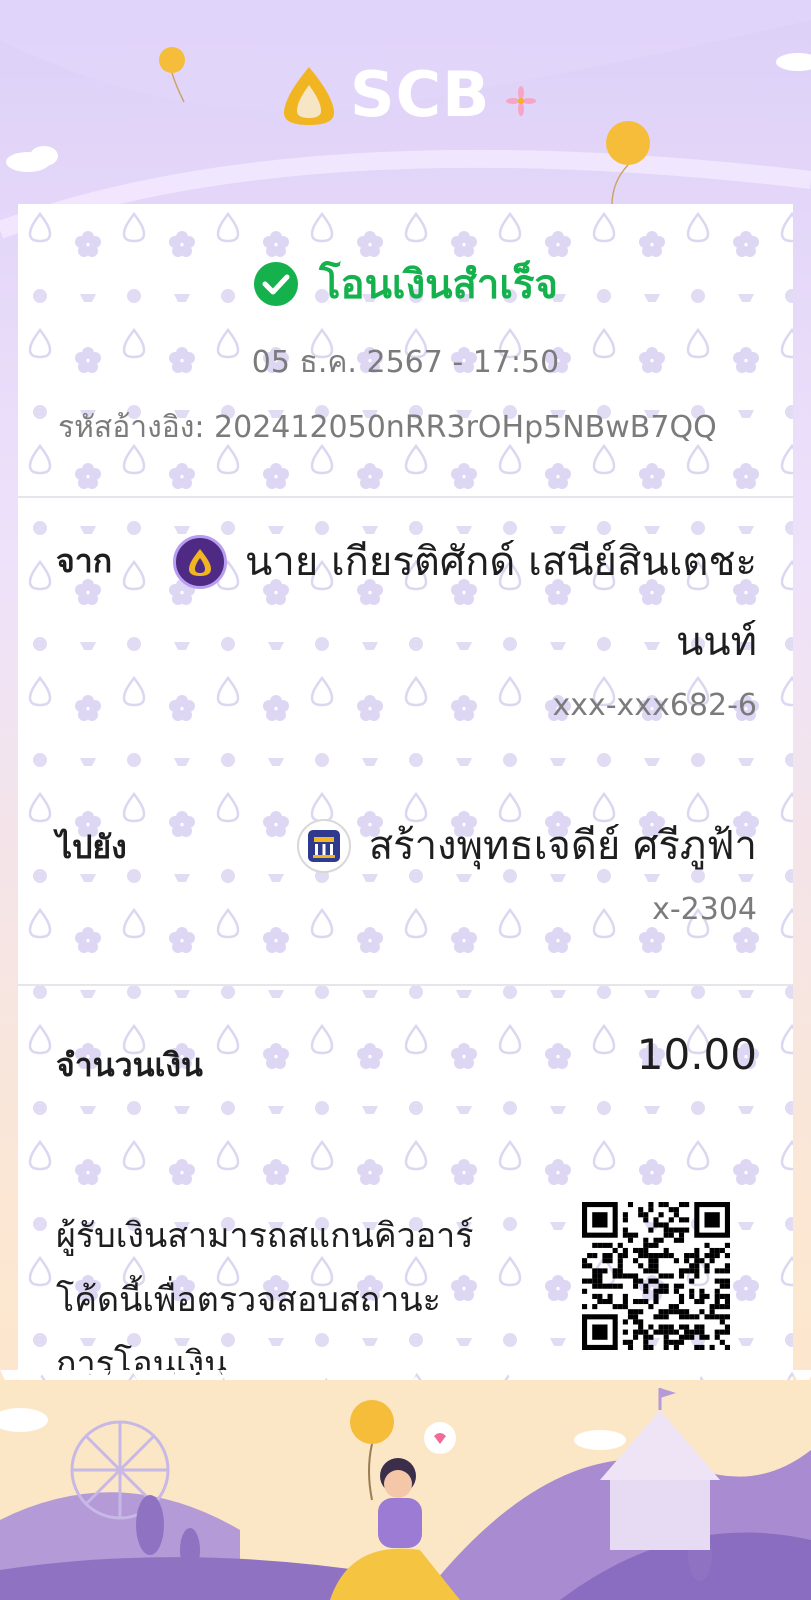  Describe the element at coordinates (656, 1276) in the screenshot. I see `verification-qr-code` at that location.